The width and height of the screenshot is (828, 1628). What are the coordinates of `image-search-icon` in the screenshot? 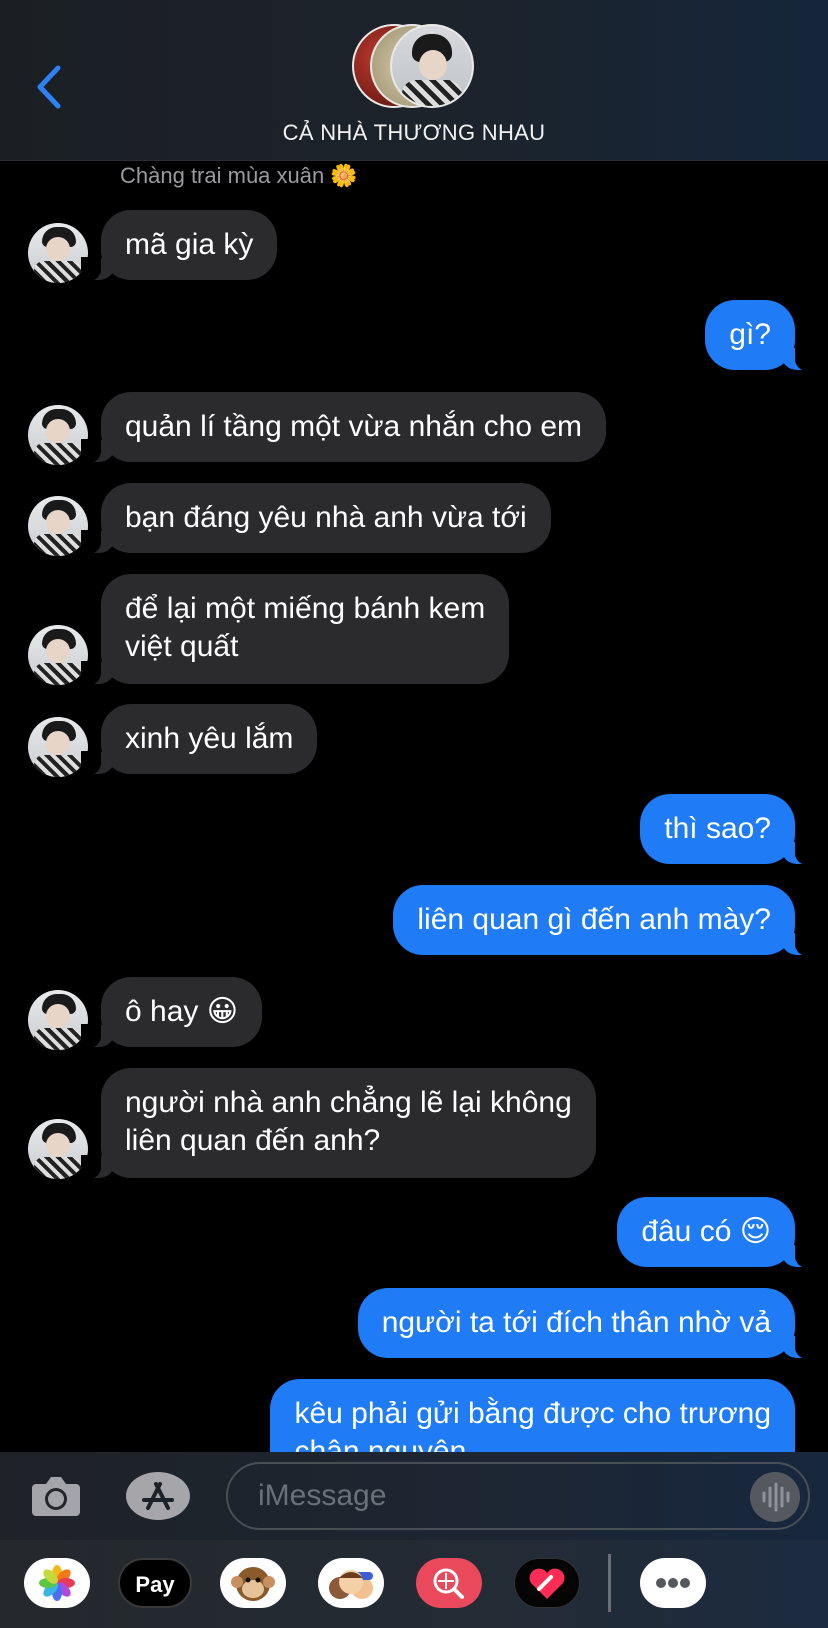 It's located at (449, 1583).